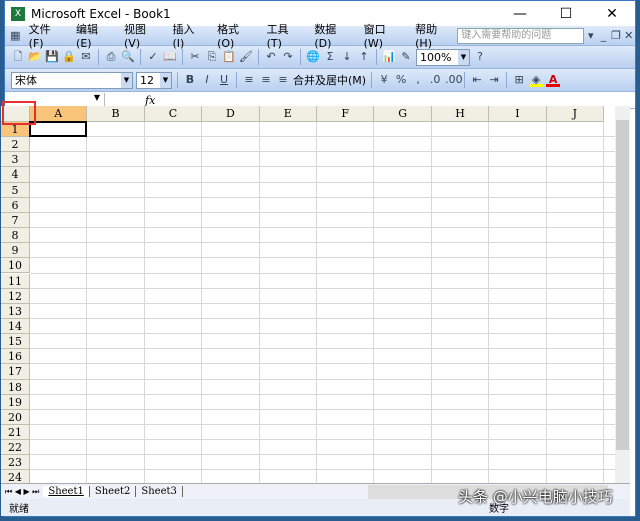  Describe the element at coordinates (266, 80) in the screenshot. I see `align-center-icon: ≡` at that location.